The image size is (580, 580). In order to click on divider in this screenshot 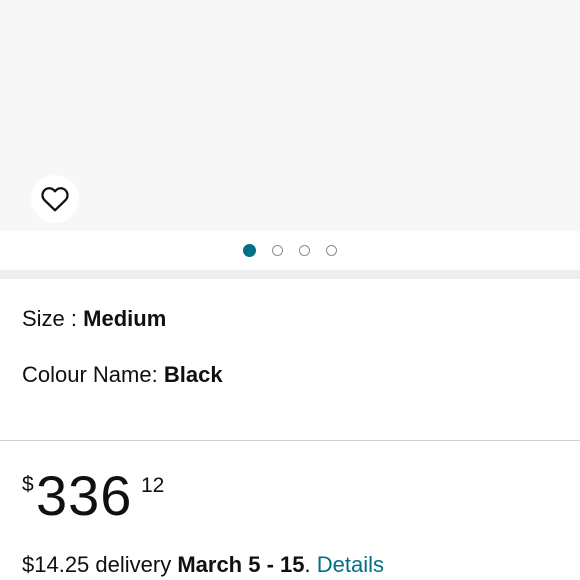, I will do `click(290, 440)`.